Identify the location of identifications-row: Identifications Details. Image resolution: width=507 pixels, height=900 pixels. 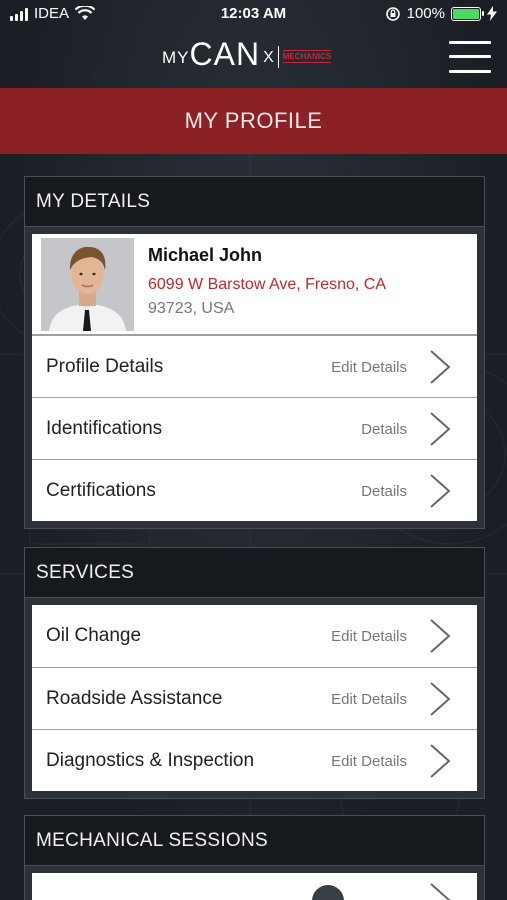
(254, 428).